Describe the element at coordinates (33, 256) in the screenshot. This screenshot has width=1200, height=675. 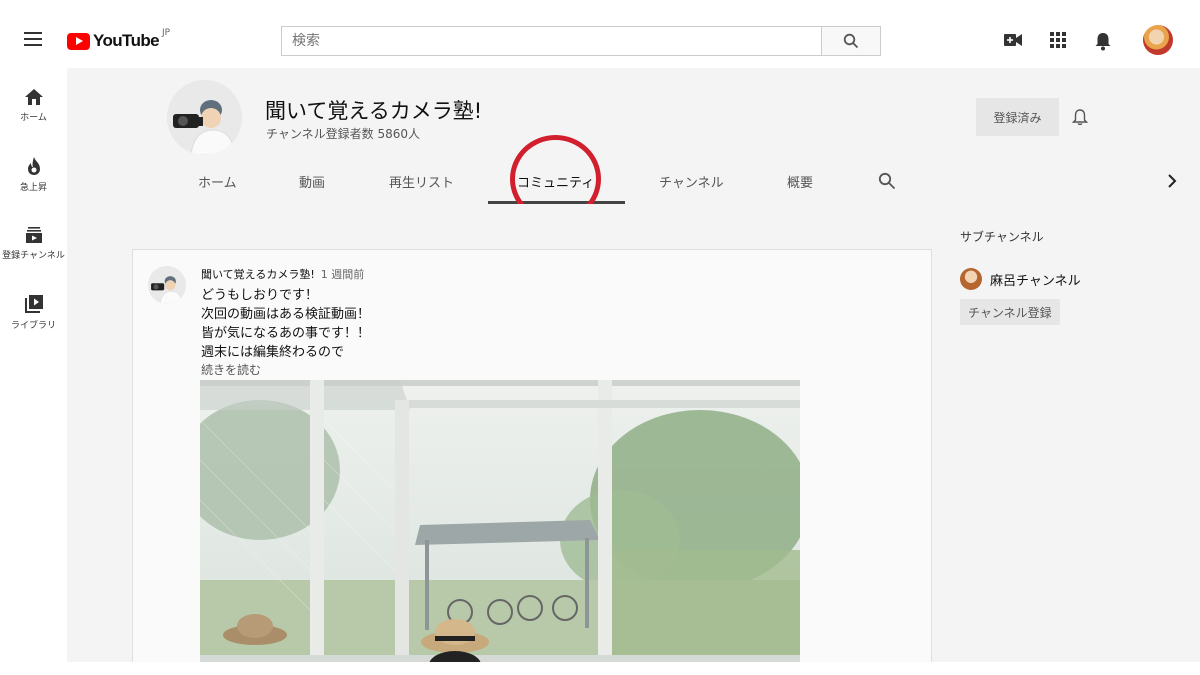
I see `nav-item-label: 登録チャンネル` at that location.